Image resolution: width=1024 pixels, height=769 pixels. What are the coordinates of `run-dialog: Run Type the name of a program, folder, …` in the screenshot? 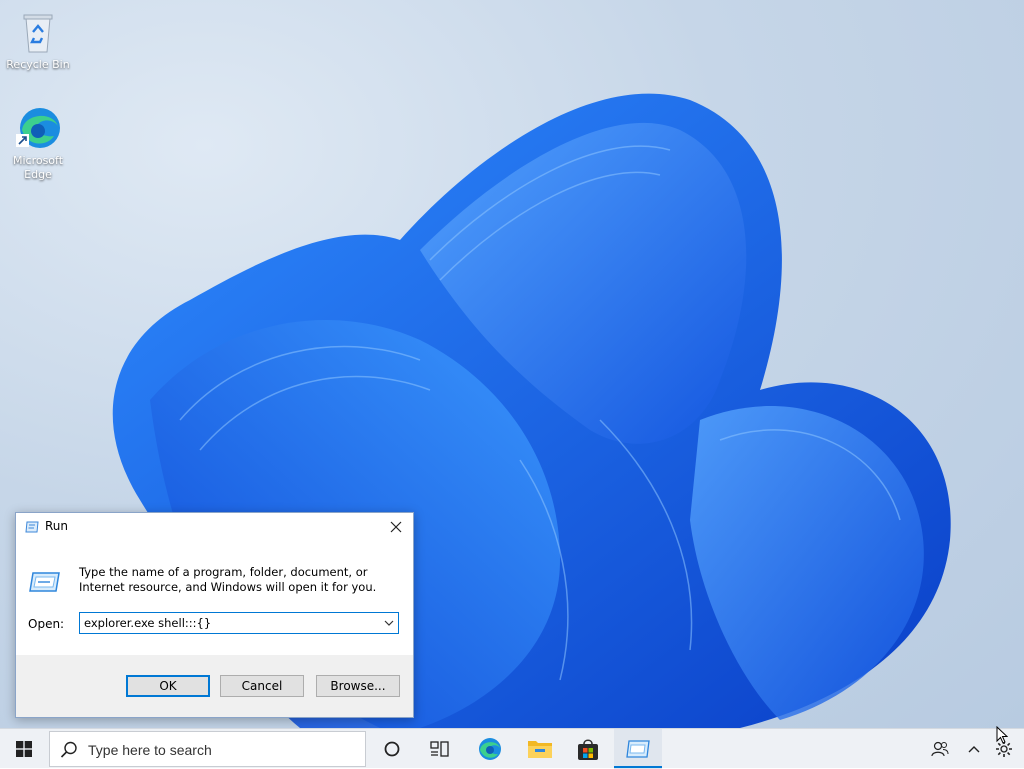 It's located at (214, 615).